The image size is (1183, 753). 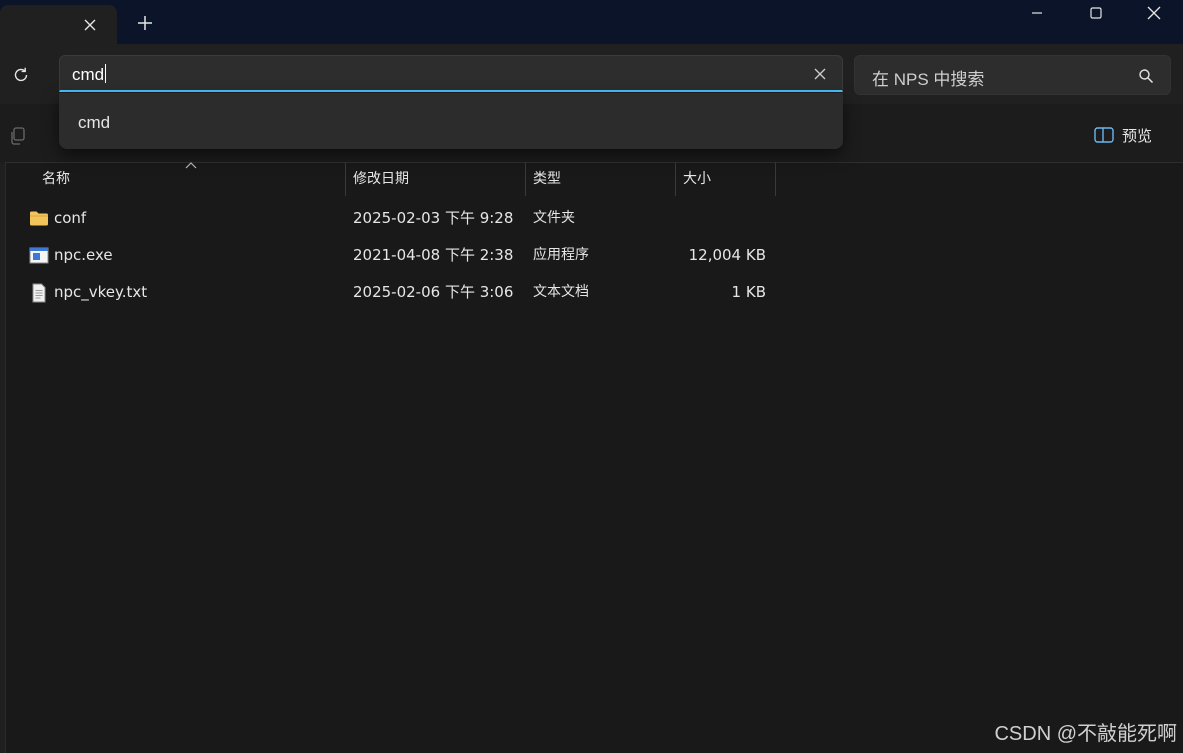 I want to click on clear-address-button, so click(x=820, y=74).